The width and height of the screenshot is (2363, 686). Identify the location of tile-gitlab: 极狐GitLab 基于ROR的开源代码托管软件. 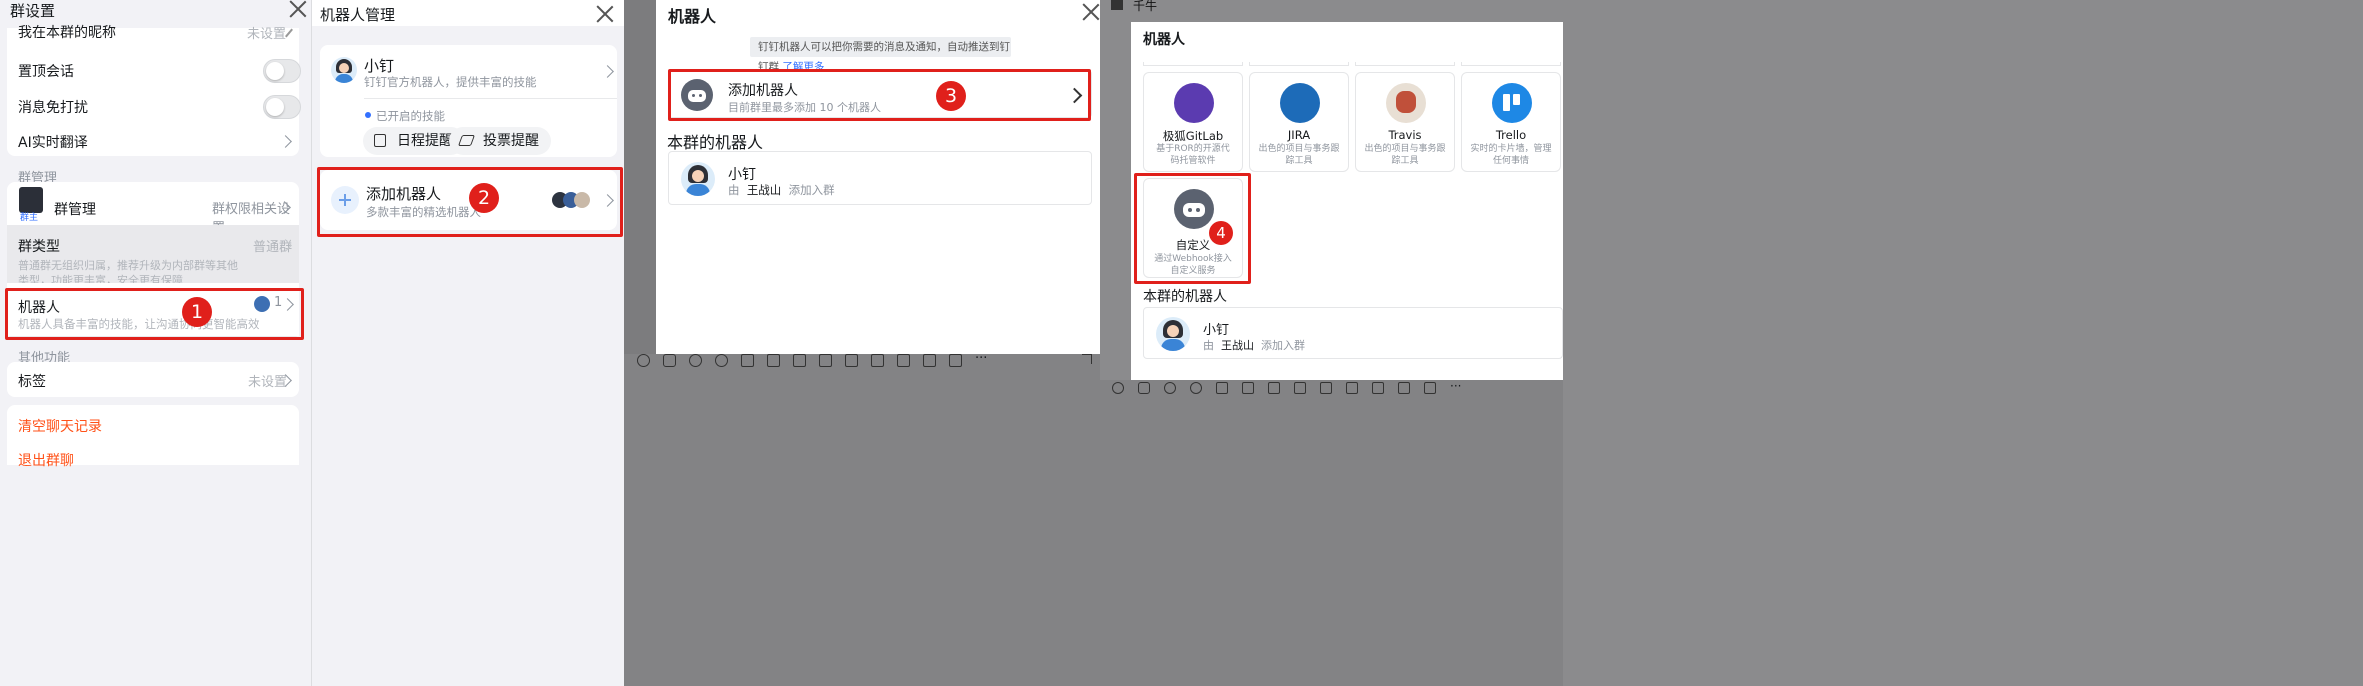
(1193, 122).